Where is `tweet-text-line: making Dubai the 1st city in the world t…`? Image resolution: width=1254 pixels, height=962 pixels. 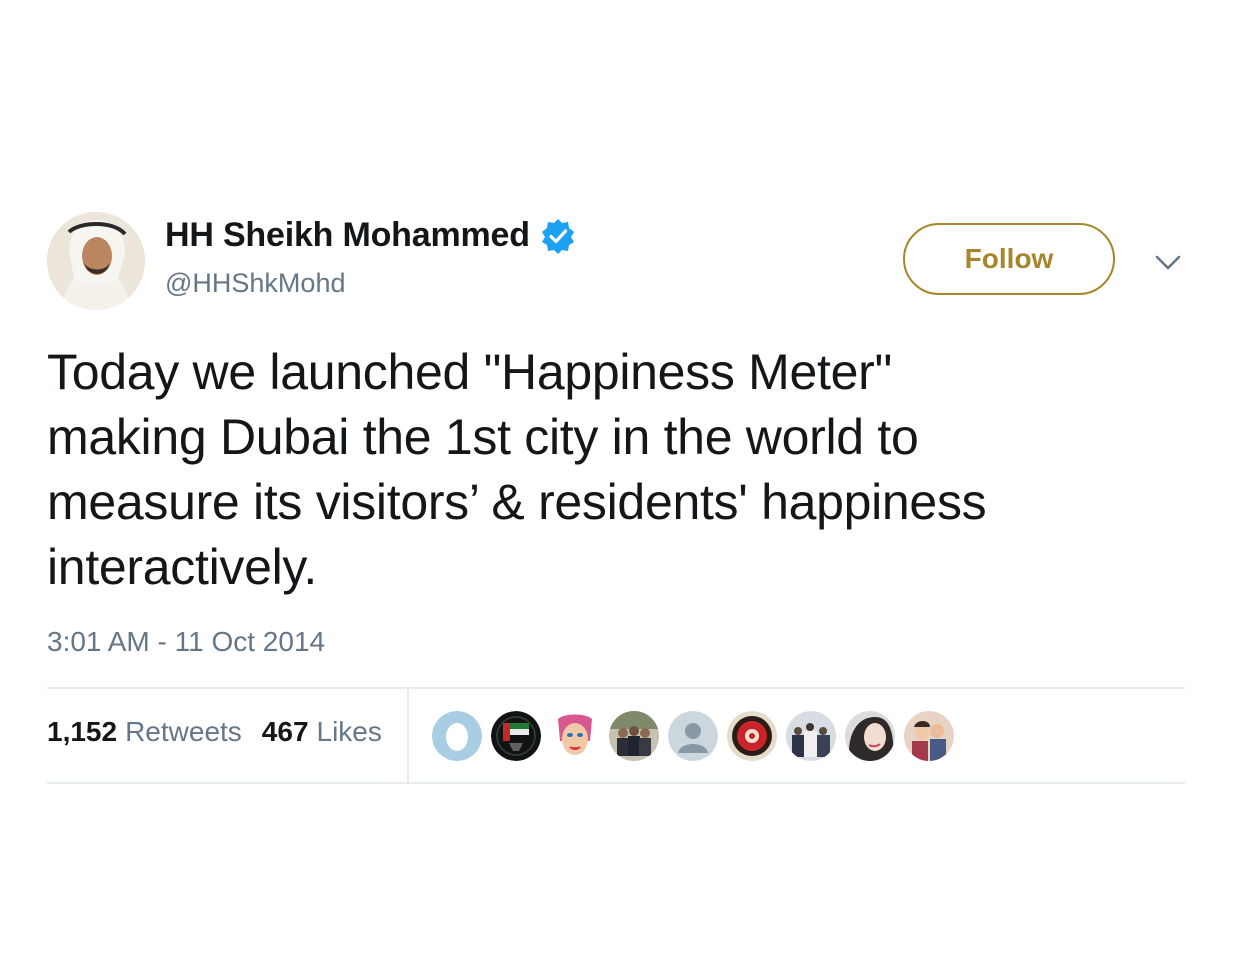
tweet-text-line: making Dubai the 1st city in the world t… is located at coordinates (483, 437).